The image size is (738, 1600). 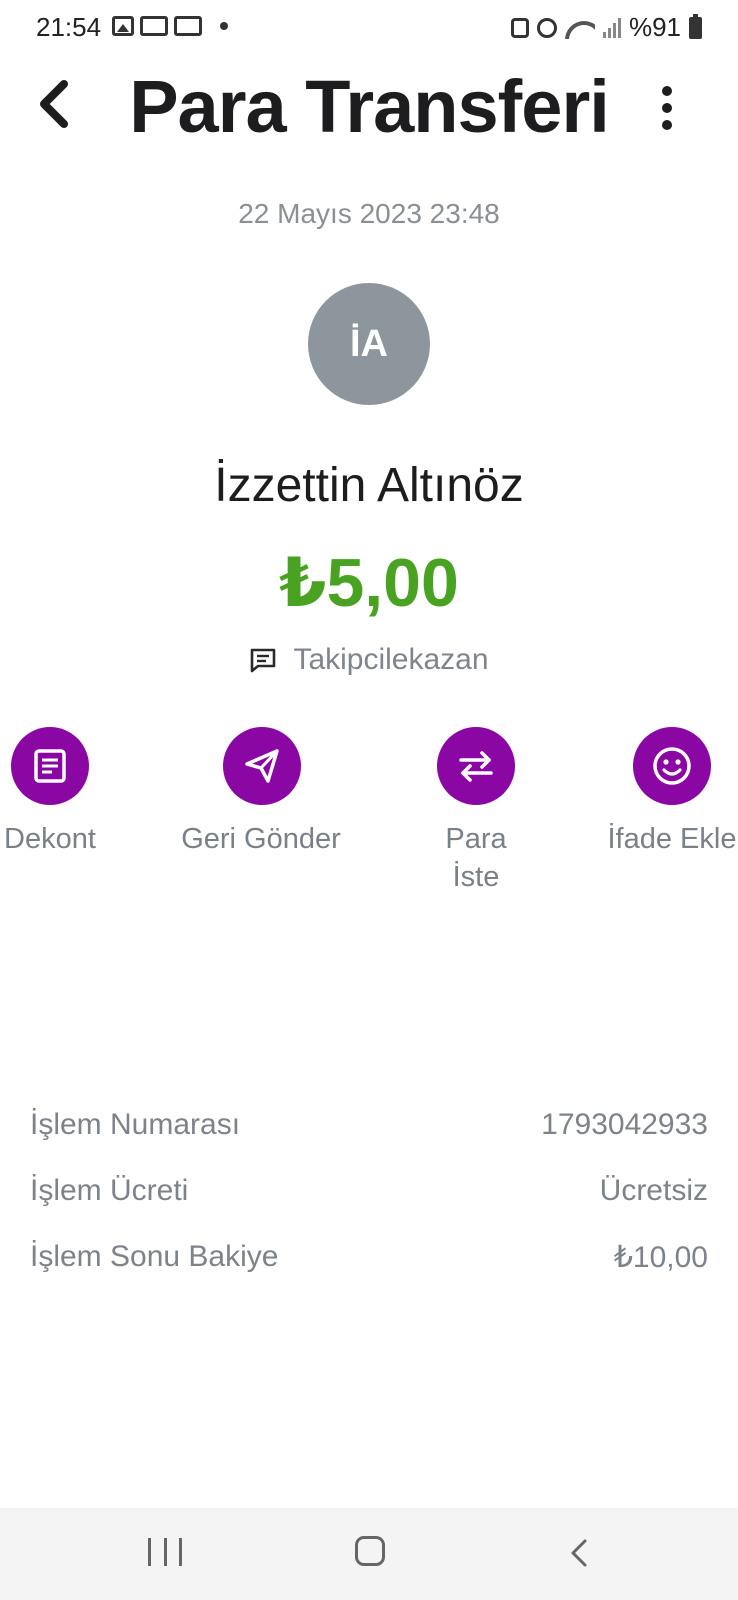 I want to click on status-bar: 21:54 %91, so click(x=369, y=28).